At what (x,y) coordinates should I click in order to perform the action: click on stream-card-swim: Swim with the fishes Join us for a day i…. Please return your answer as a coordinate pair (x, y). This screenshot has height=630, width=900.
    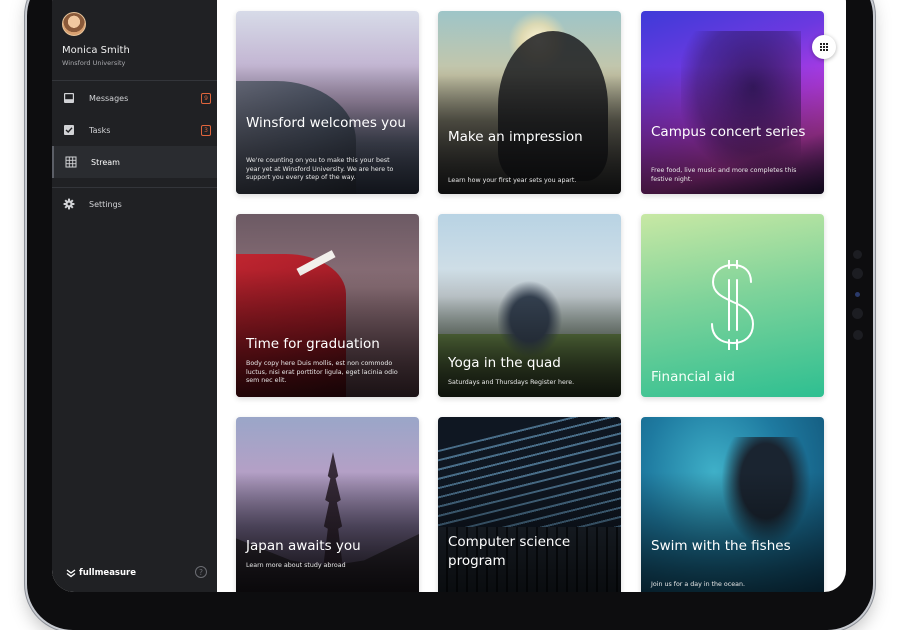
    Looking at the image, I should click on (732, 504).